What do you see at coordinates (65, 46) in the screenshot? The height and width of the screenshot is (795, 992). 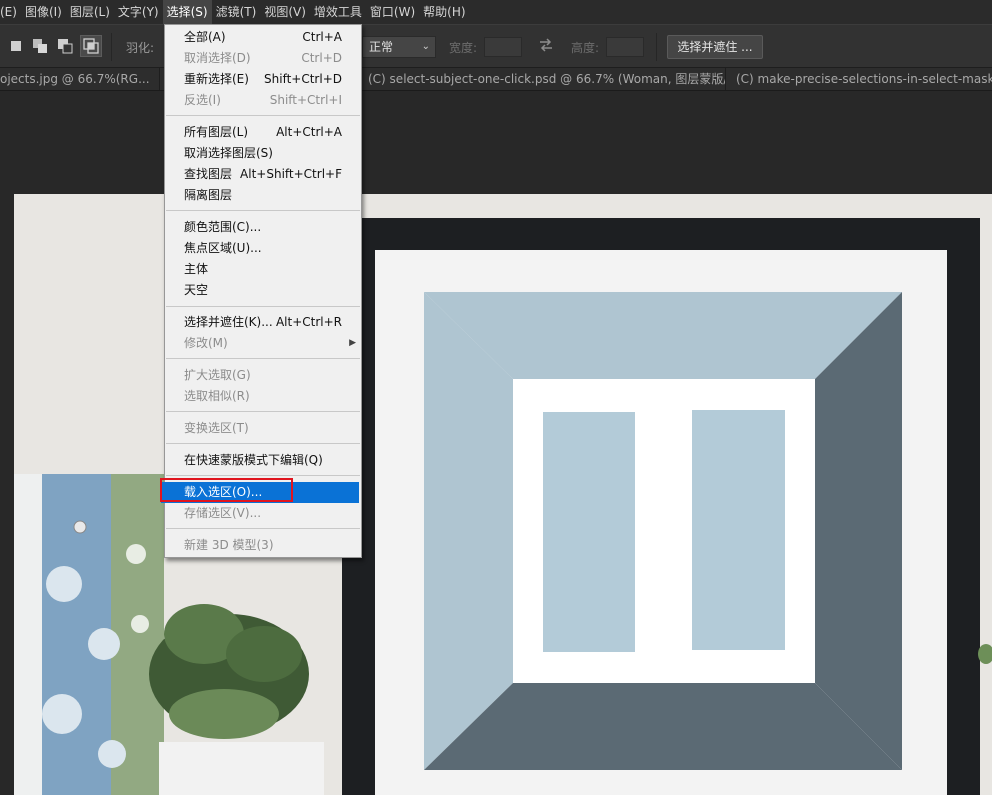 I see `subtract-selection-icon` at bounding box center [65, 46].